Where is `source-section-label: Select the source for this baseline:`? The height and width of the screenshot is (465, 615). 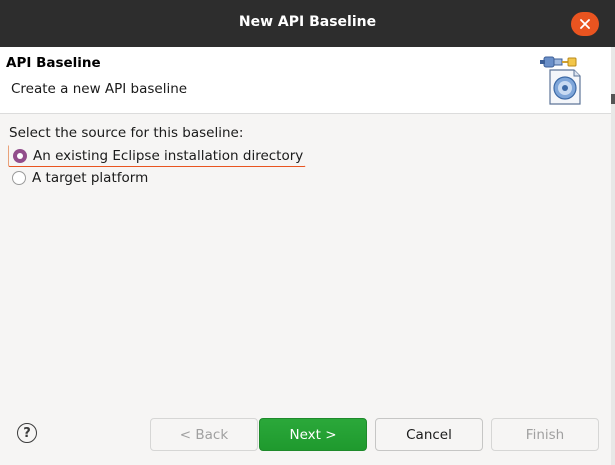
source-section-label: Select the source for this baseline: is located at coordinates (126, 133).